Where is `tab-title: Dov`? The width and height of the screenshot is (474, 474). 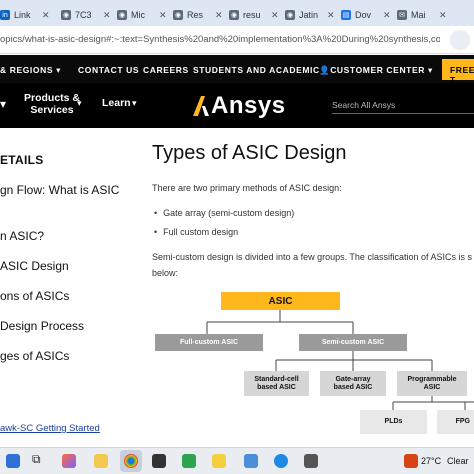 tab-title: Dov is located at coordinates (363, 15).